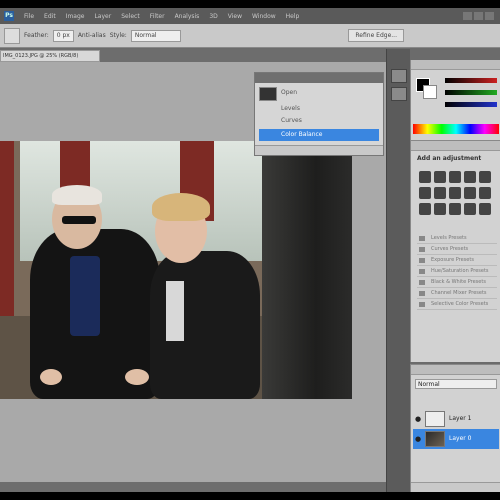  I want to click on man-hand, so click(51, 377).